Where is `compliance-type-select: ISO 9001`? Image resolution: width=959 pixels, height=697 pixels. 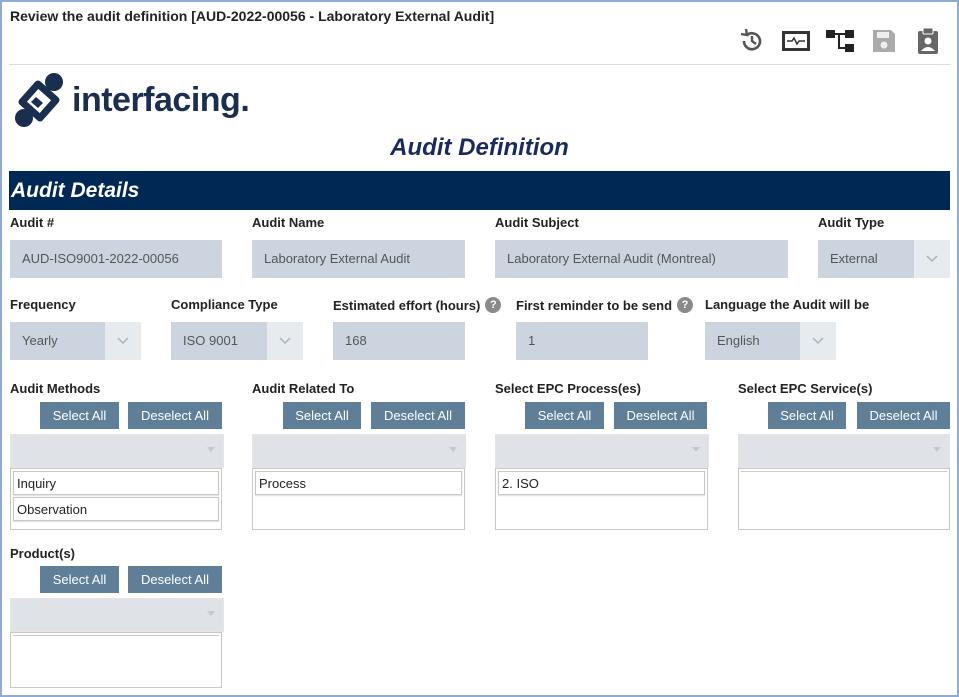
compliance-type-select: ISO 9001 is located at coordinates (237, 341).